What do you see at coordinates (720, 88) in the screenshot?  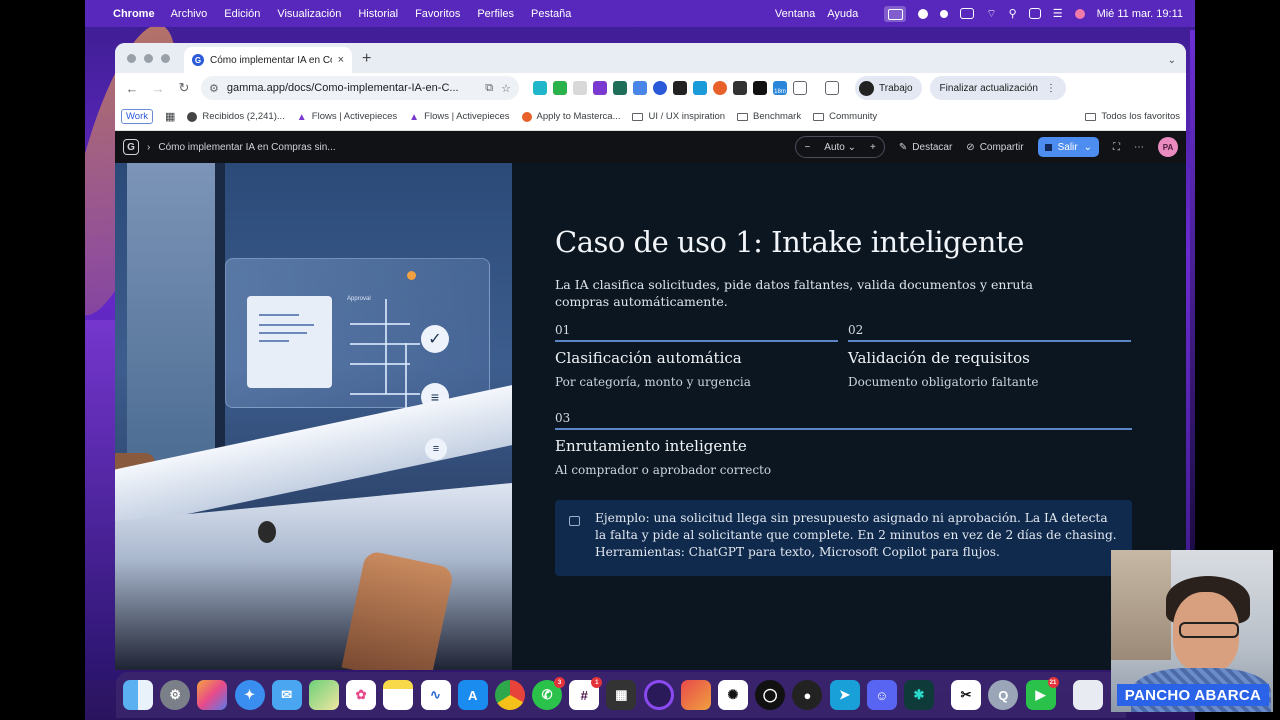 I see `extension-orange-icon` at bounding box center [720, 88].